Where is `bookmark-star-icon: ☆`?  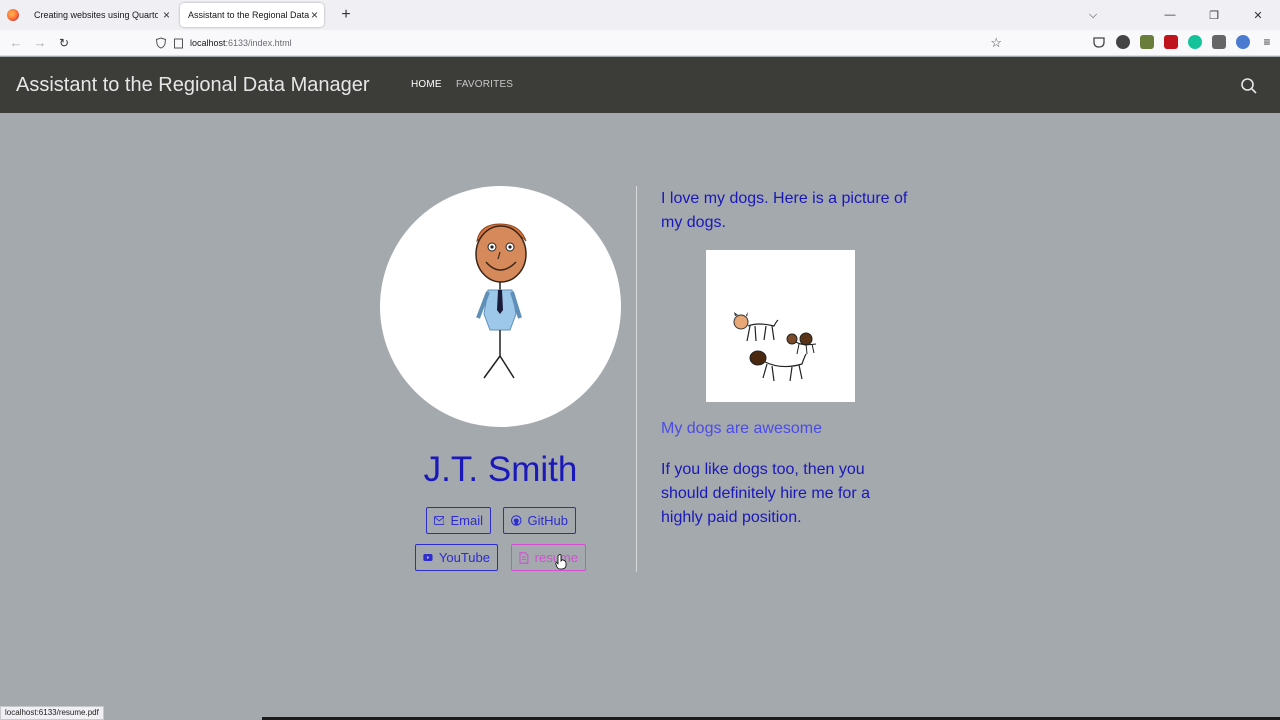
bookmark-star-icon: ☆ is located at coordinates (996, 43).